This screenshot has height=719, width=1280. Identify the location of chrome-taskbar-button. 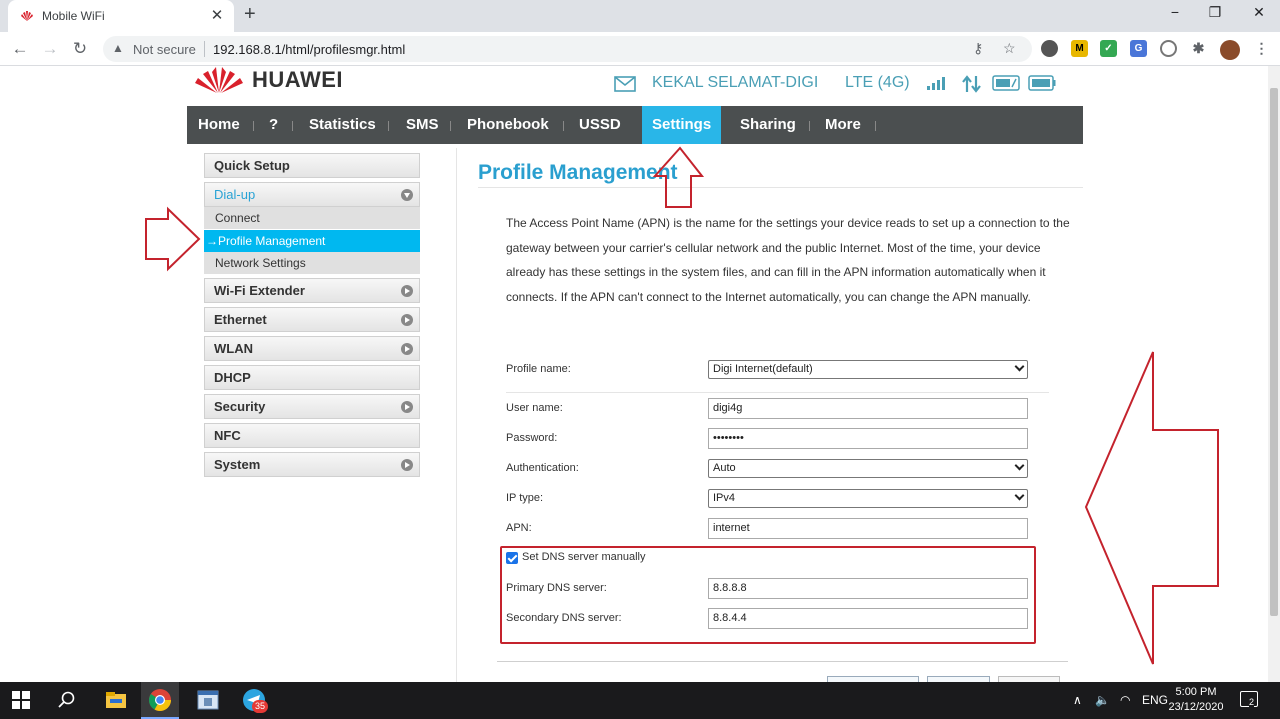
(160, 700).